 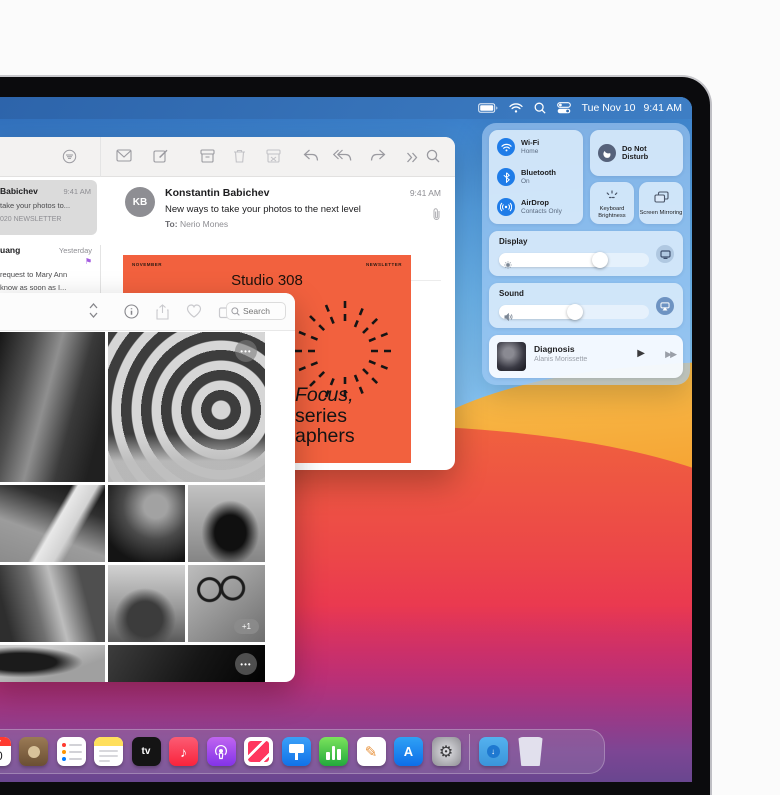 What do you see at coordinates (5, 756) in the screenshot?
I see `calendar-day: 10` at bounding box center [5, 756].